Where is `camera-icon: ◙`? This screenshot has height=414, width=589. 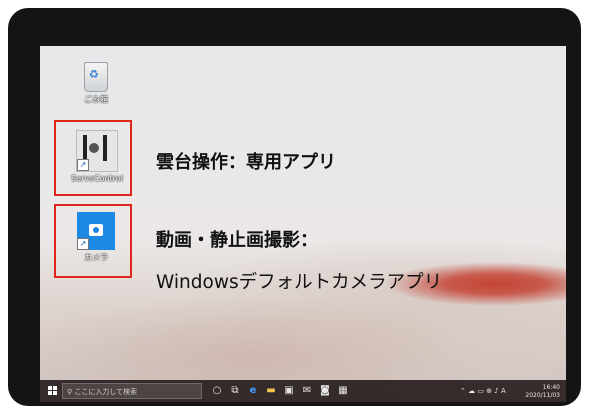 camera-icon: ◙ is located at coordinates (325, 391).